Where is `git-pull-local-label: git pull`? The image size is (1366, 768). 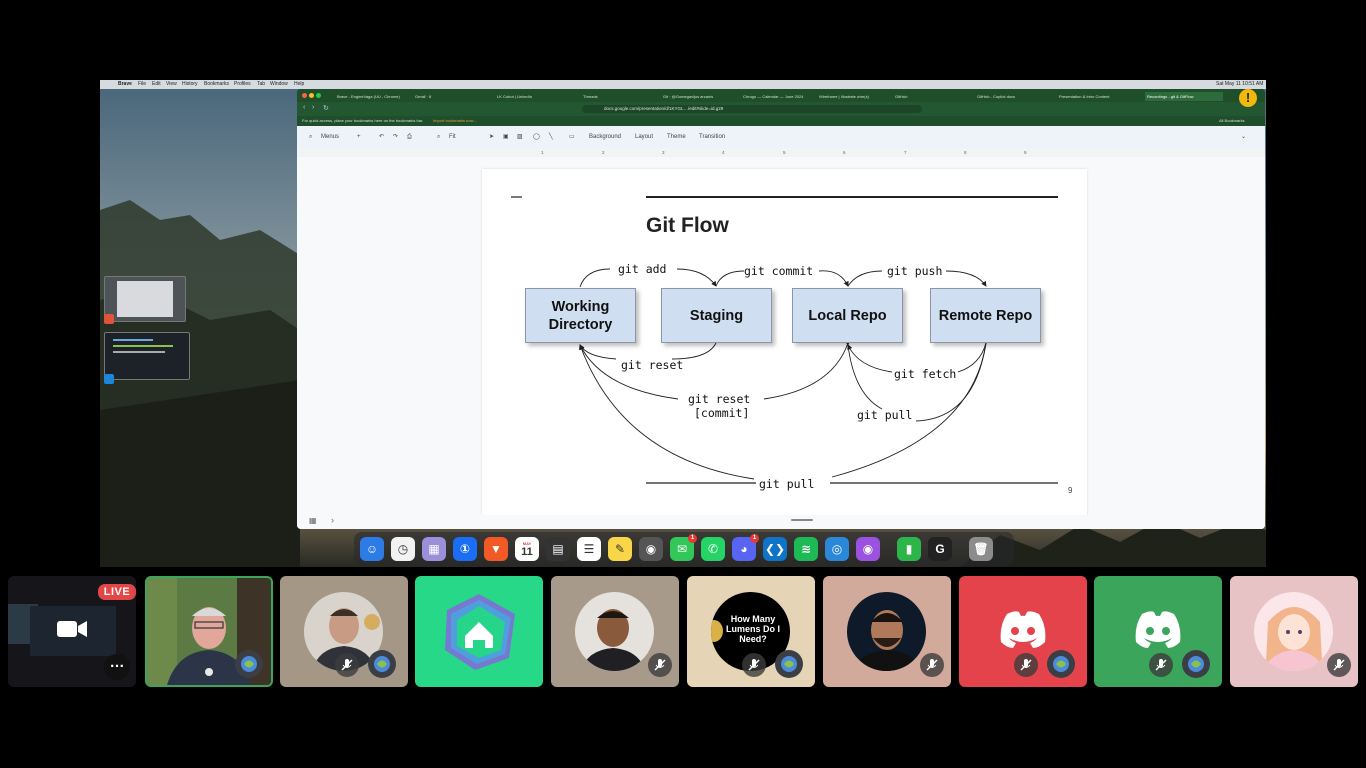
git-pull-local-label: git pull is located at coordinates (885, 415).